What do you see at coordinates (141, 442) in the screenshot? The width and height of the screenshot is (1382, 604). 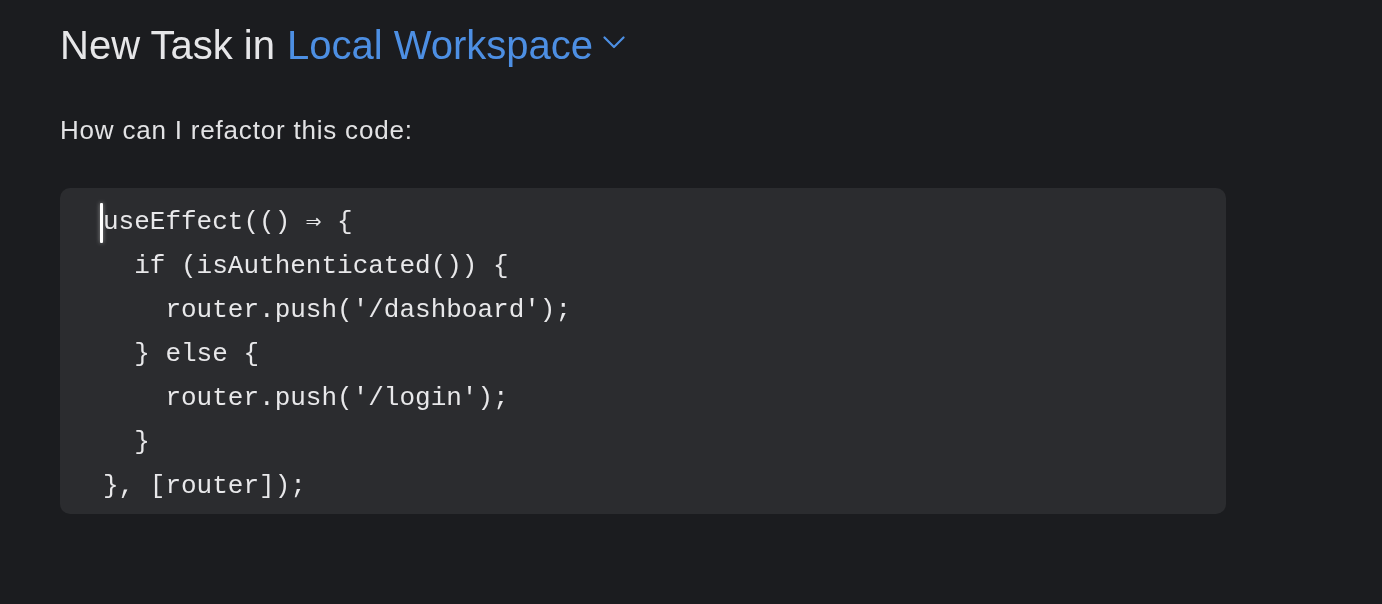 I see `code-line: }` at bounding box center [141, 442].